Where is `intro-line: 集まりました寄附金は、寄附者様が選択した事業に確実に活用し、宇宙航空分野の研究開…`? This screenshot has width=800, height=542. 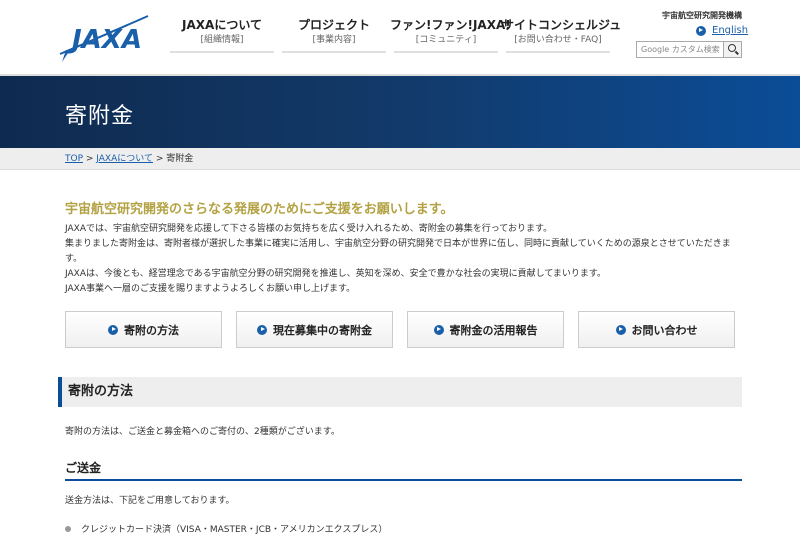 intro-line: 集まりました寄附金は、寄附者様が選択した事業に確実に活用し、宇宙航空分野の研究開… is located at coordinates (398, 251).